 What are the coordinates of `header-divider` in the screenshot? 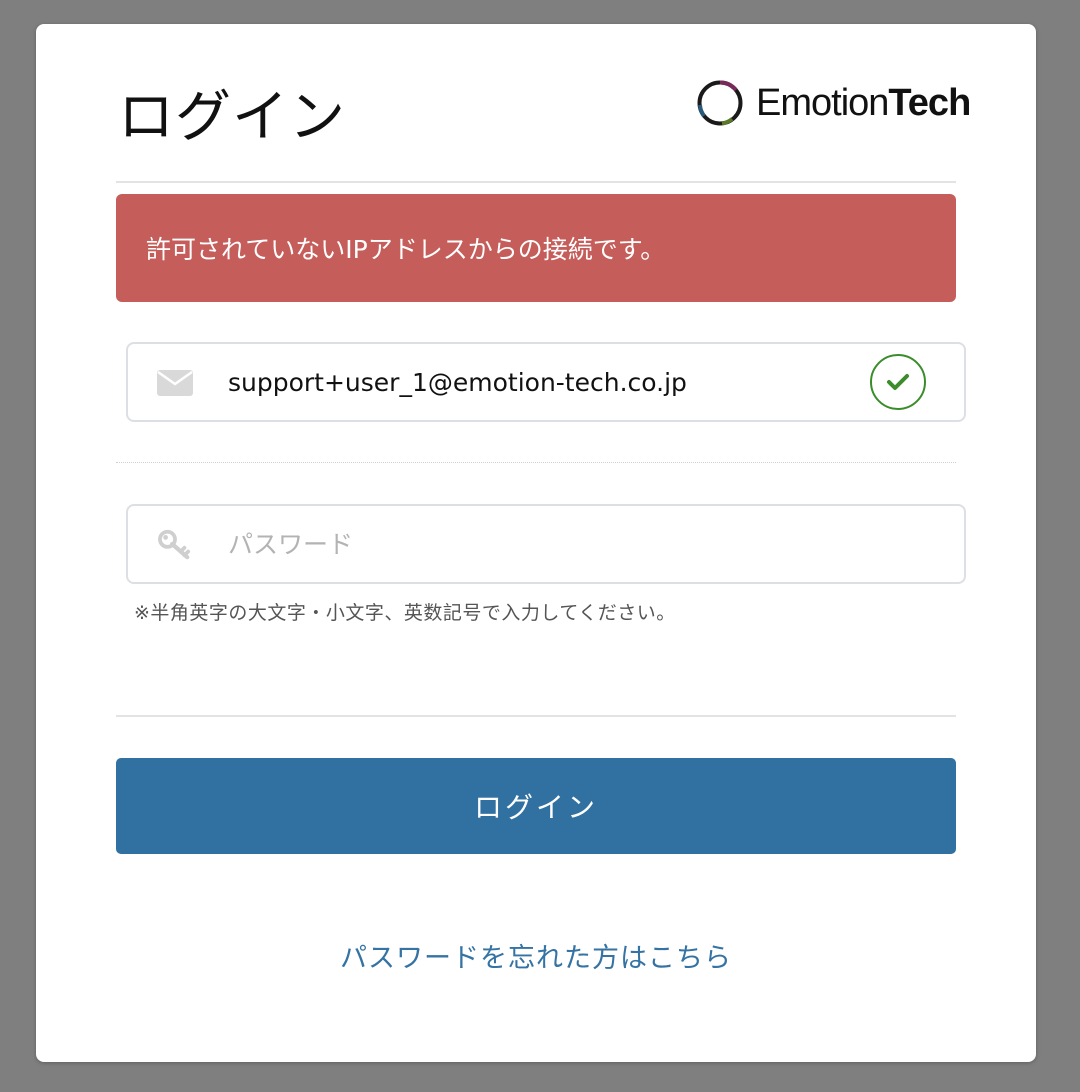 It's located at (536, 182).